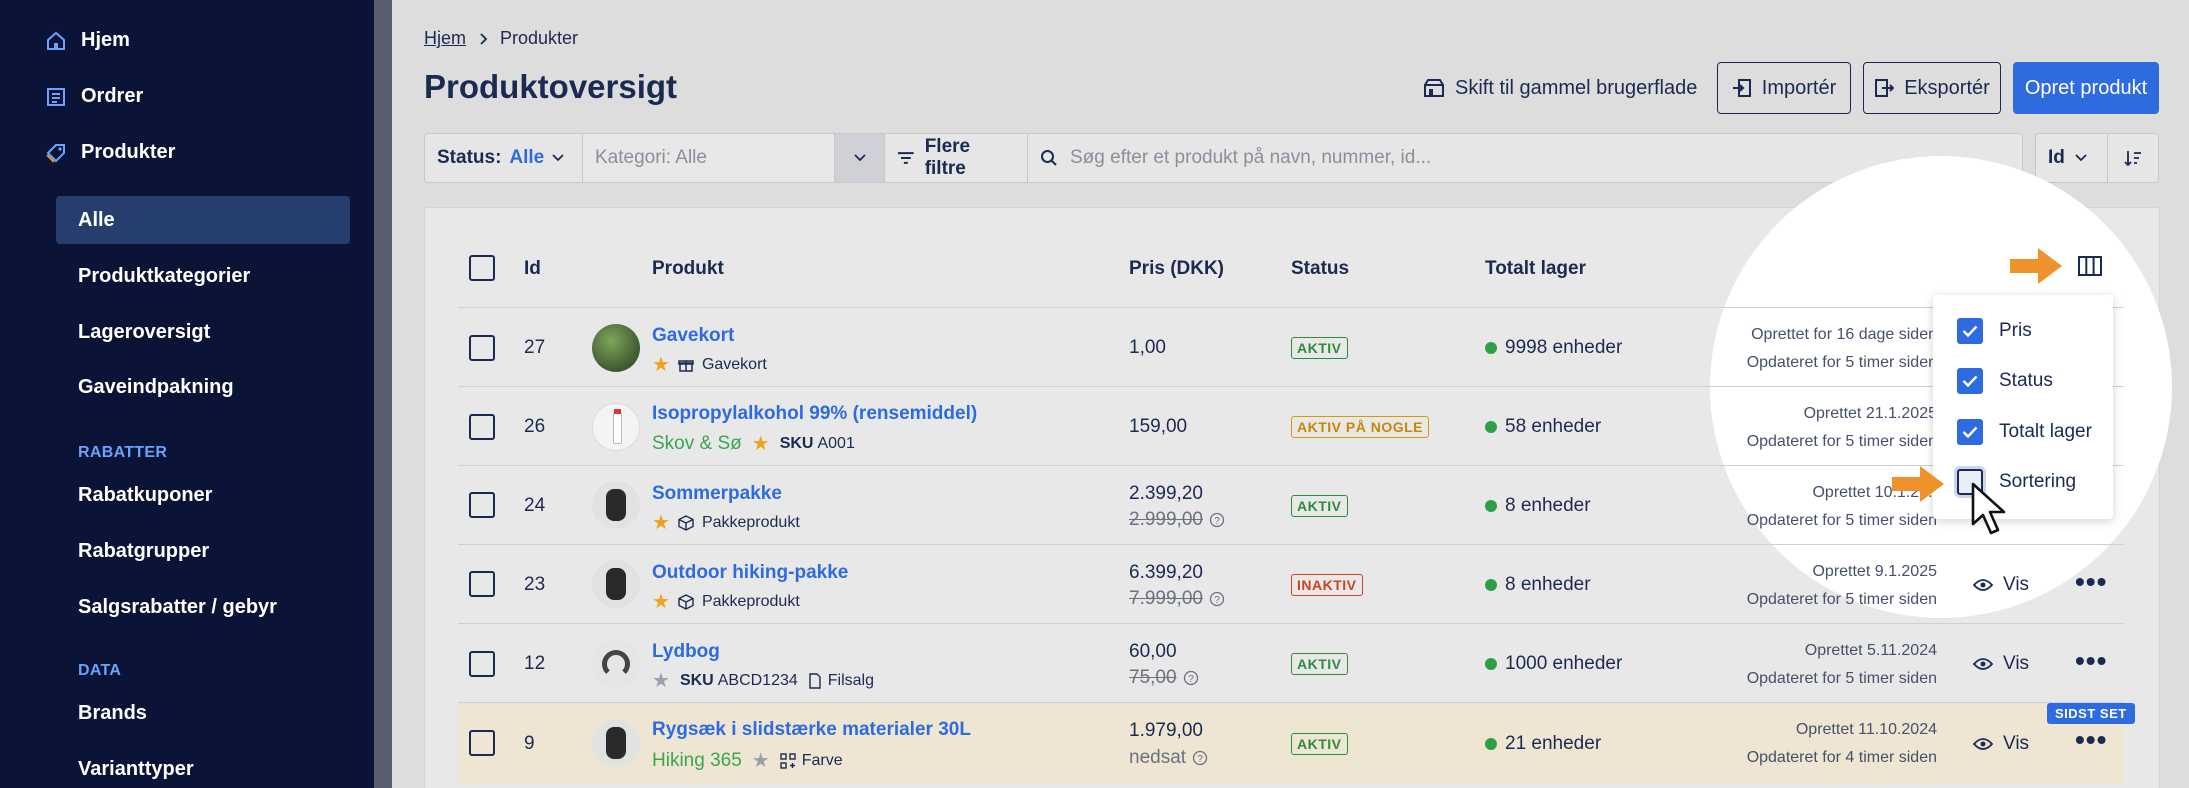 This screenshot has height=788, width=2189. Describe the element at coordinates (697, 444) in the screenshot. I see `brand-name: Skov & Sø` at that location.